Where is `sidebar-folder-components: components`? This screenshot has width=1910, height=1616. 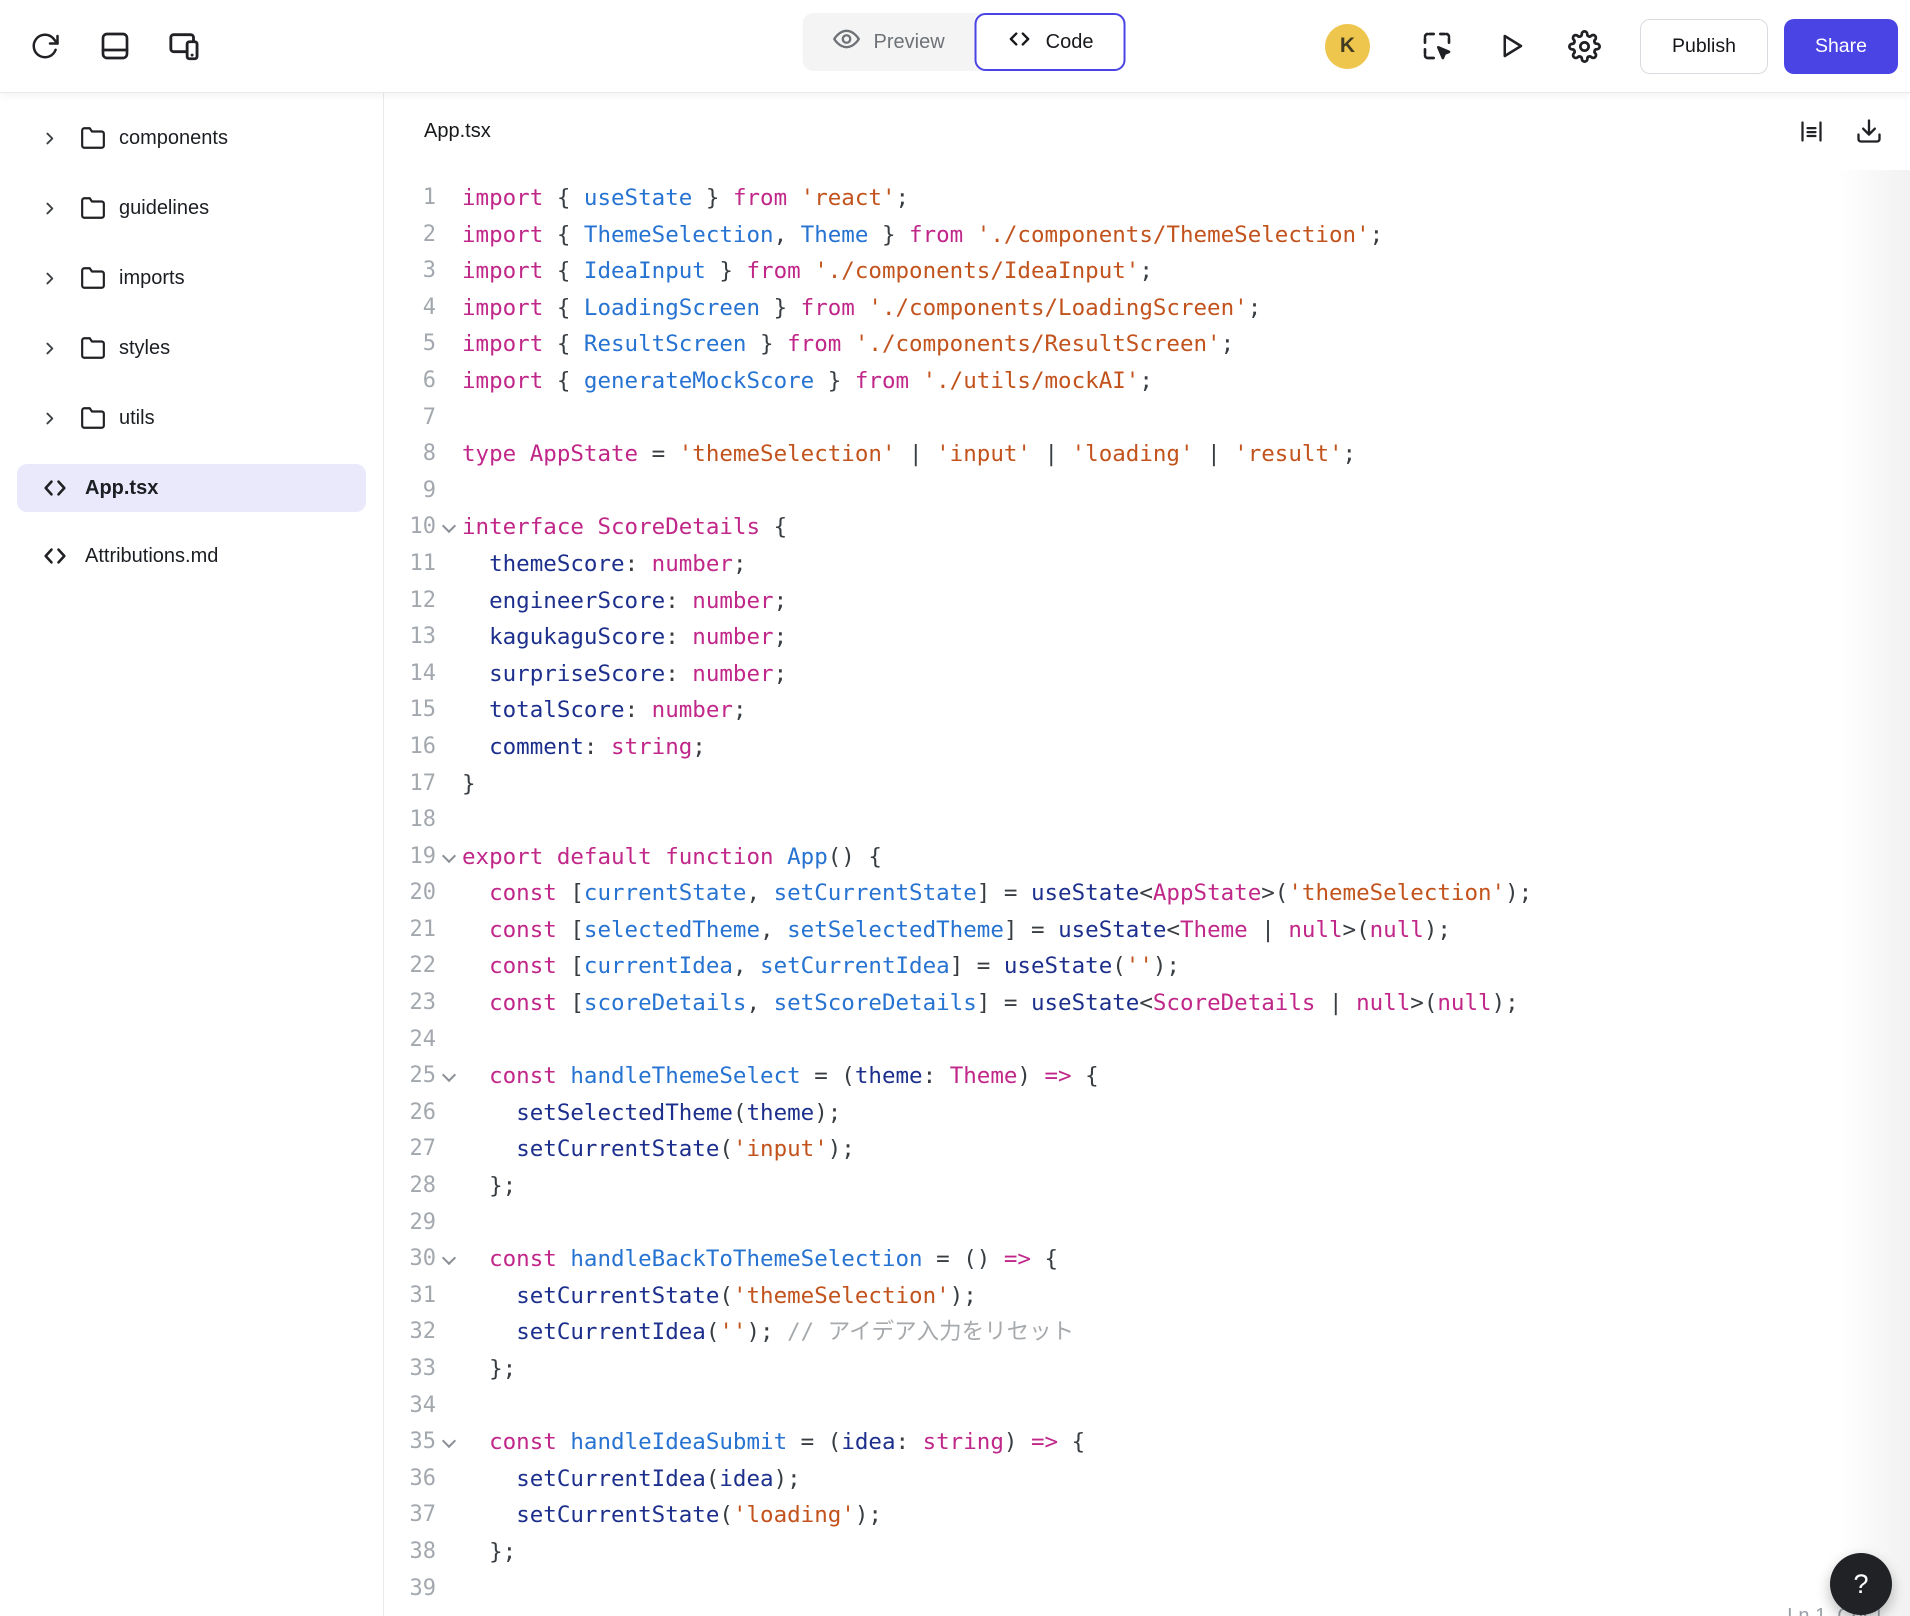
sidebar-folder-components: components is located at coordinates (191, 138).